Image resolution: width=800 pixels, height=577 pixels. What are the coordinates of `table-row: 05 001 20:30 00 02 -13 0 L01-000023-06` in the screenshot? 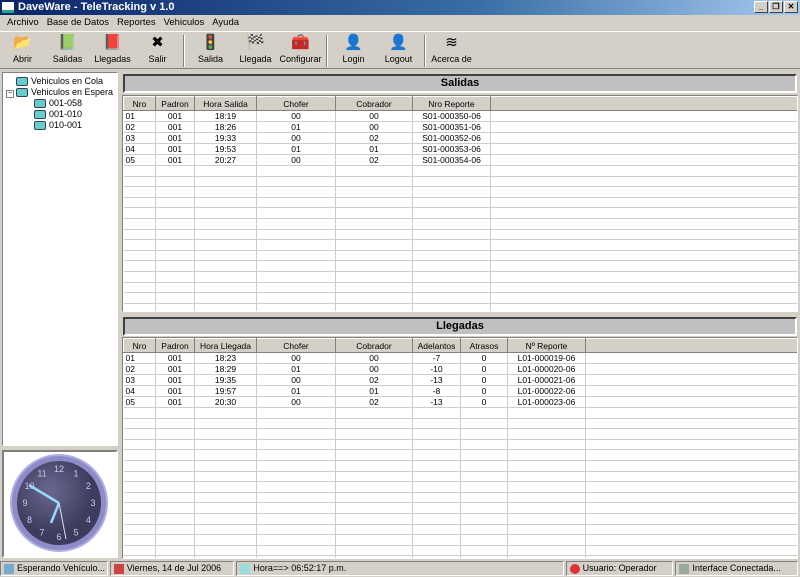 It's located at (460, 402).